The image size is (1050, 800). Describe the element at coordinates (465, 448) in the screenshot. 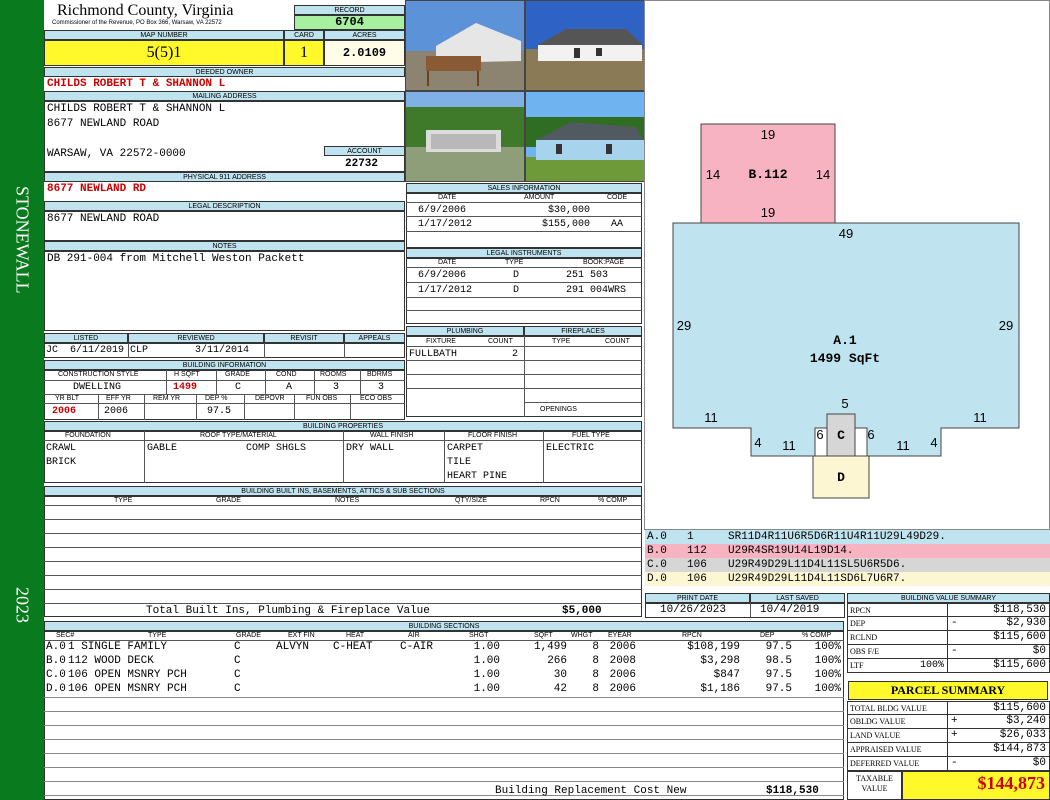

I see `floor-finish-1: CARPET` at that location.